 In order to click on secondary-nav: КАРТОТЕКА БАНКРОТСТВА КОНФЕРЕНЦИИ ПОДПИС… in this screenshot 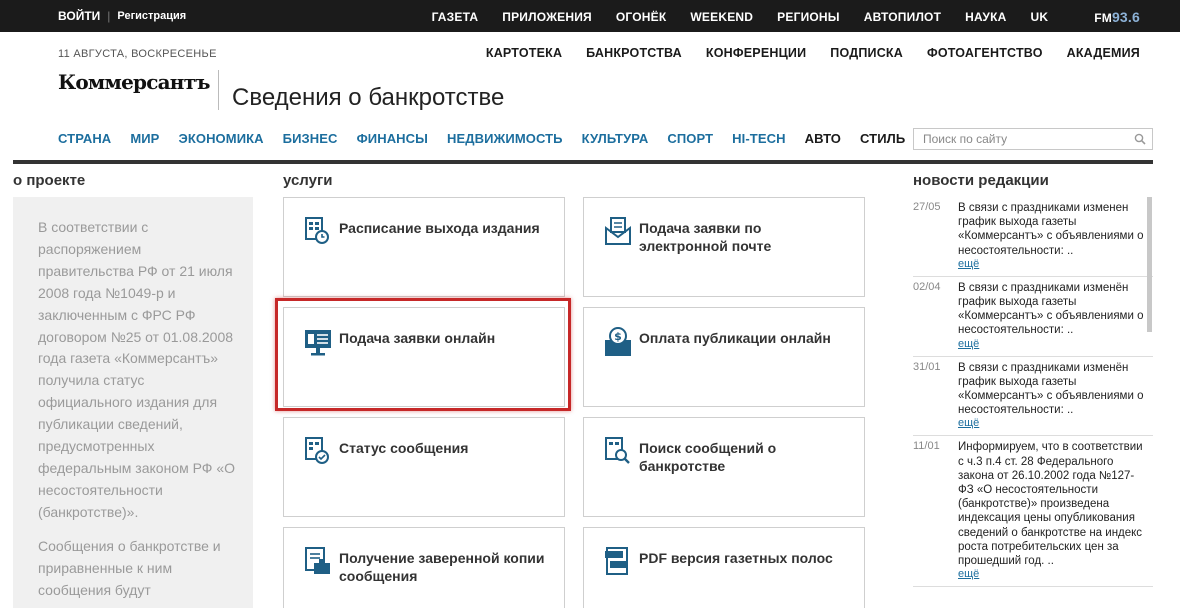, I will do `click(801, 53)`.